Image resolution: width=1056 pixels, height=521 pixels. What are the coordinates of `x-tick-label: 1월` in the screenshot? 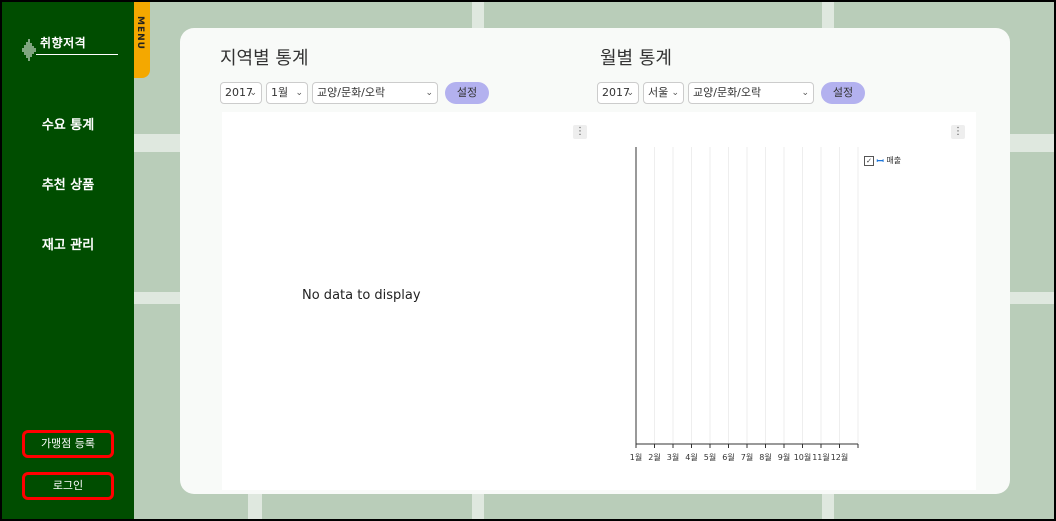 It's located at (636, 457).